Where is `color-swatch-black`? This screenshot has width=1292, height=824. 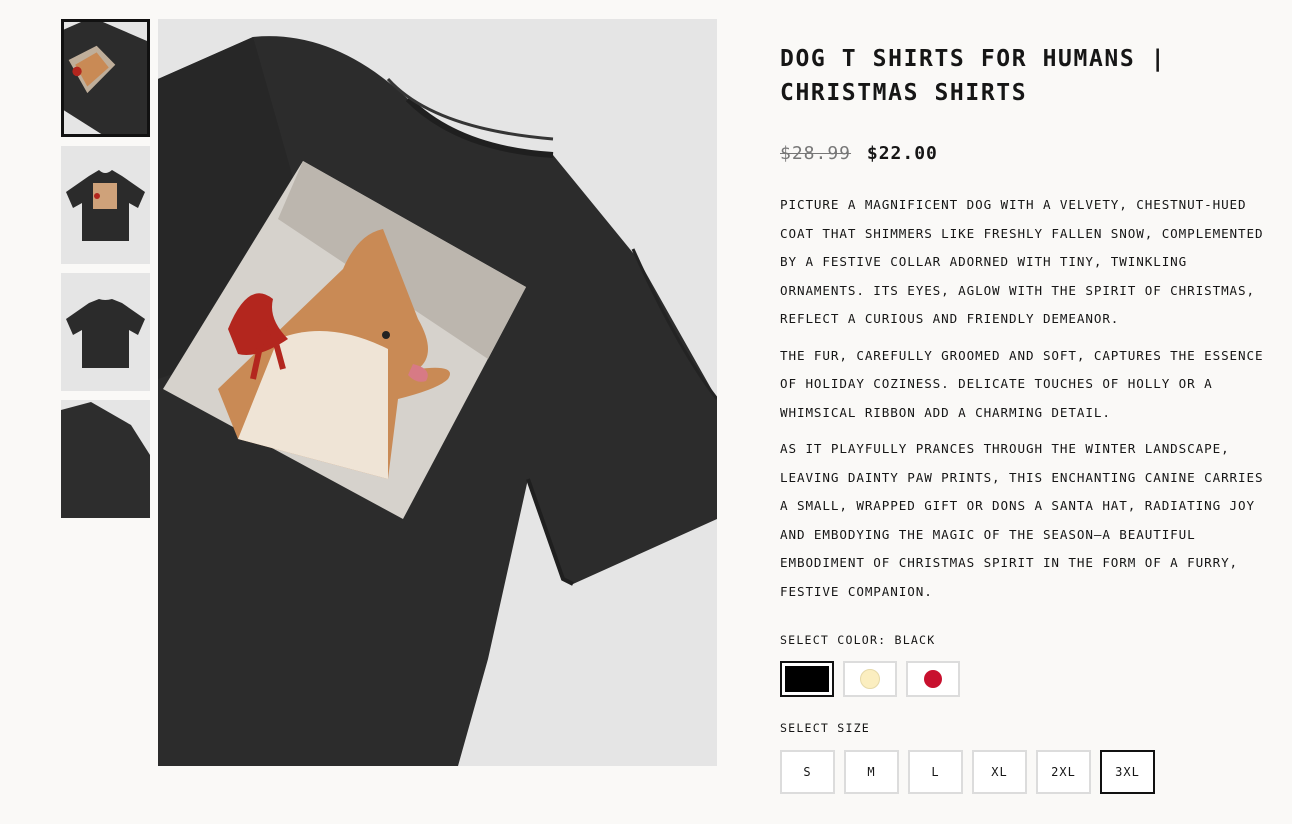
color-swatch-black is located at coordinates (807, 679).